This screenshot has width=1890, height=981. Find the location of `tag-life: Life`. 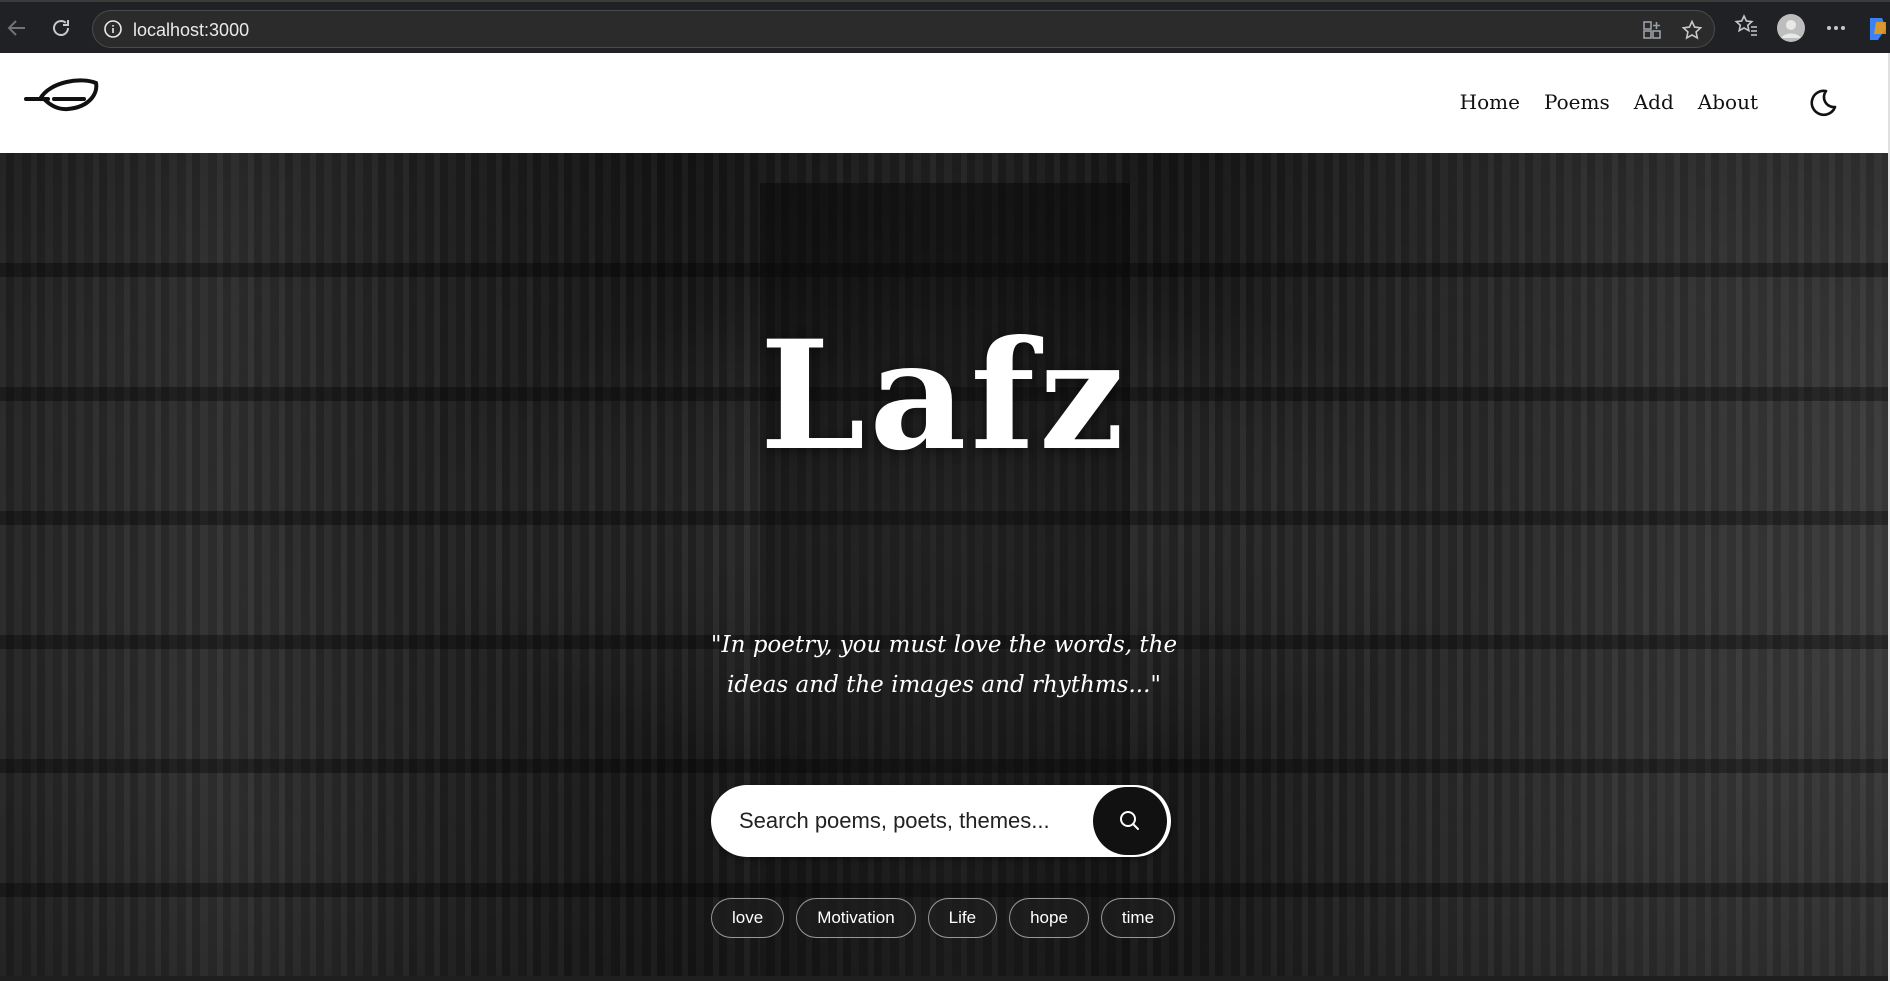

tag-life: Life is located at coordinates (962, 918).